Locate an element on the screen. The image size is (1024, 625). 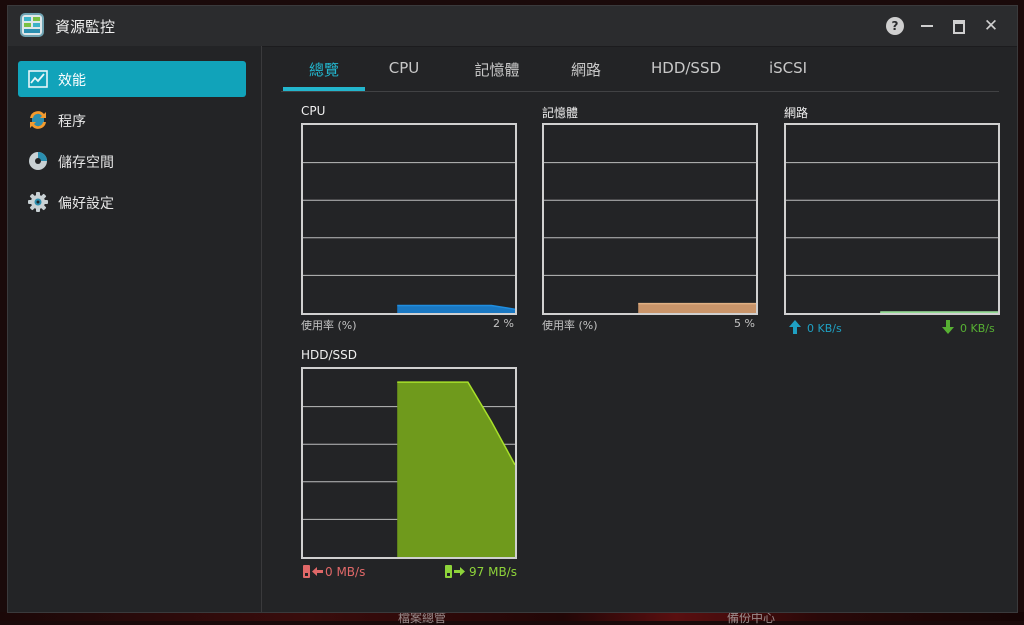
title-bar: 資源監控 ? ✕ is located at coordinates (512, 26).